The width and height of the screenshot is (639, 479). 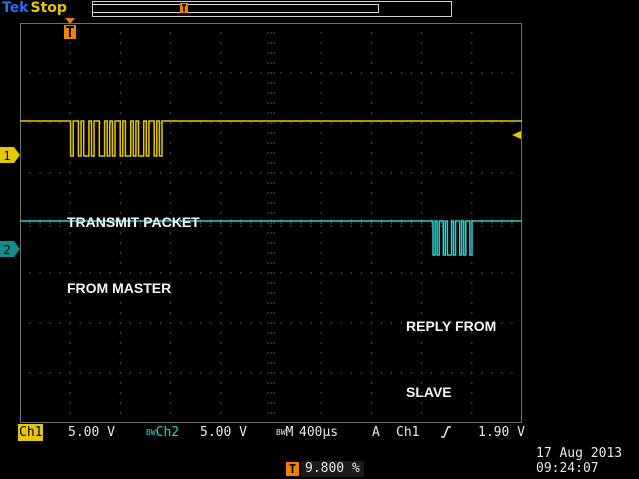 What do you see at coordinates (376, 432) in the screenshot?
I see `acquisition-mode: A` at bounding box center [376, 432].